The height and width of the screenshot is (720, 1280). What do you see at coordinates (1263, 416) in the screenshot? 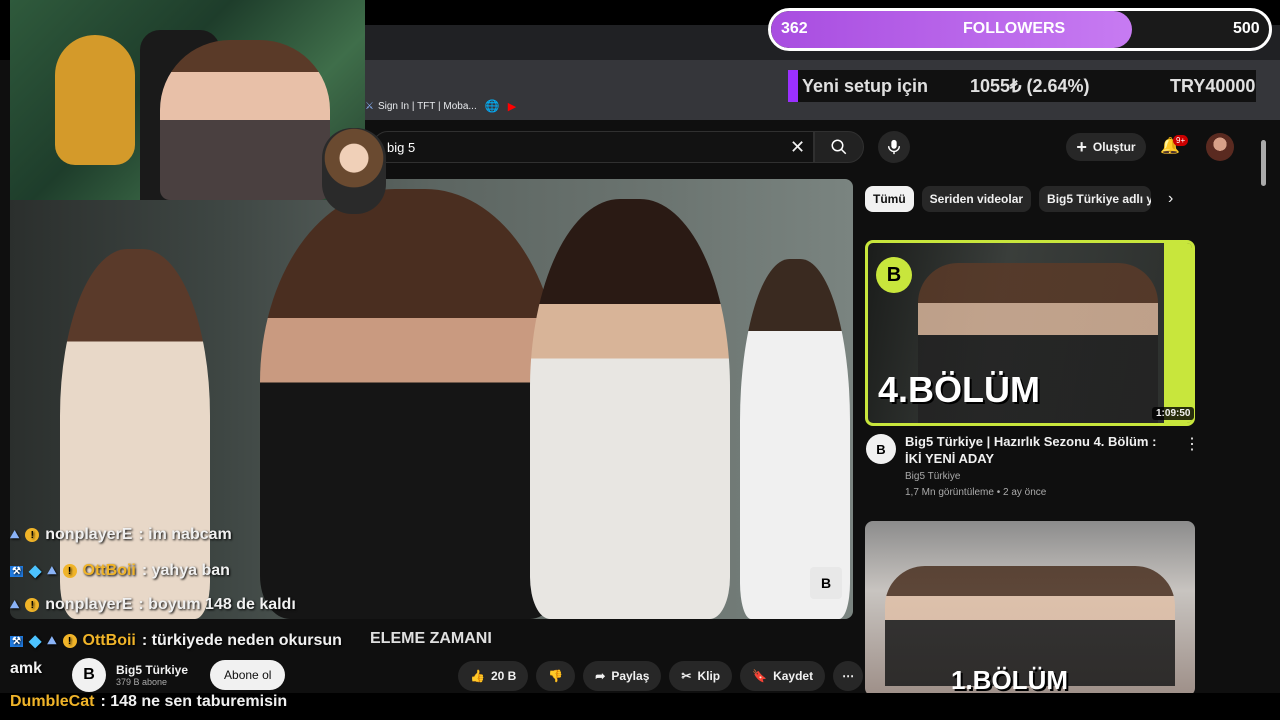
I see `scrollbar` at bounding box center [1263, 416].